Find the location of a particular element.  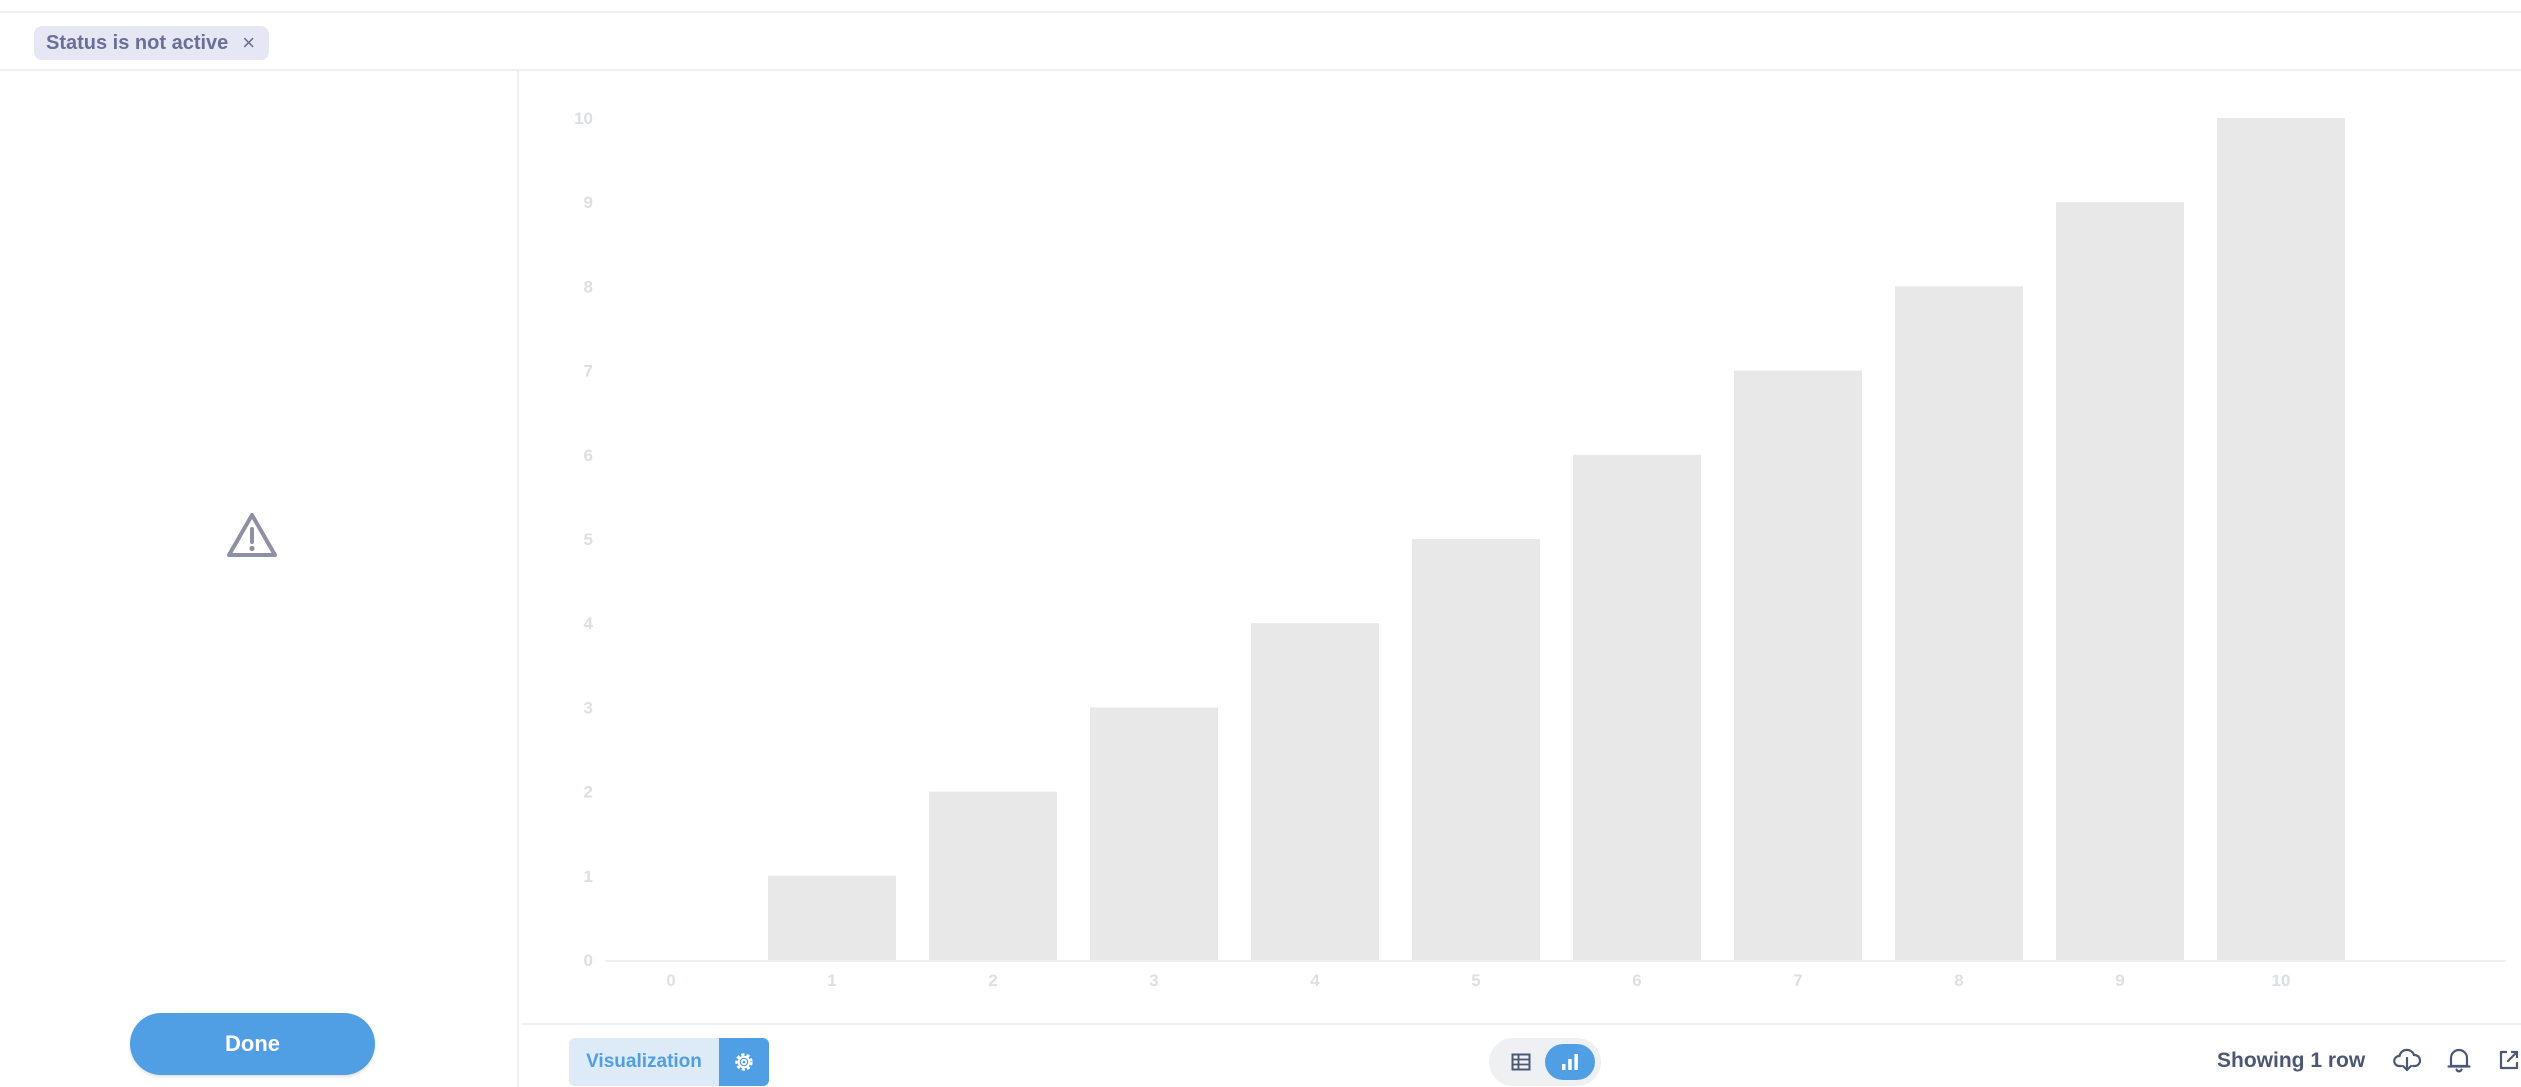

top-divider is located at coordinates (1260, 6).